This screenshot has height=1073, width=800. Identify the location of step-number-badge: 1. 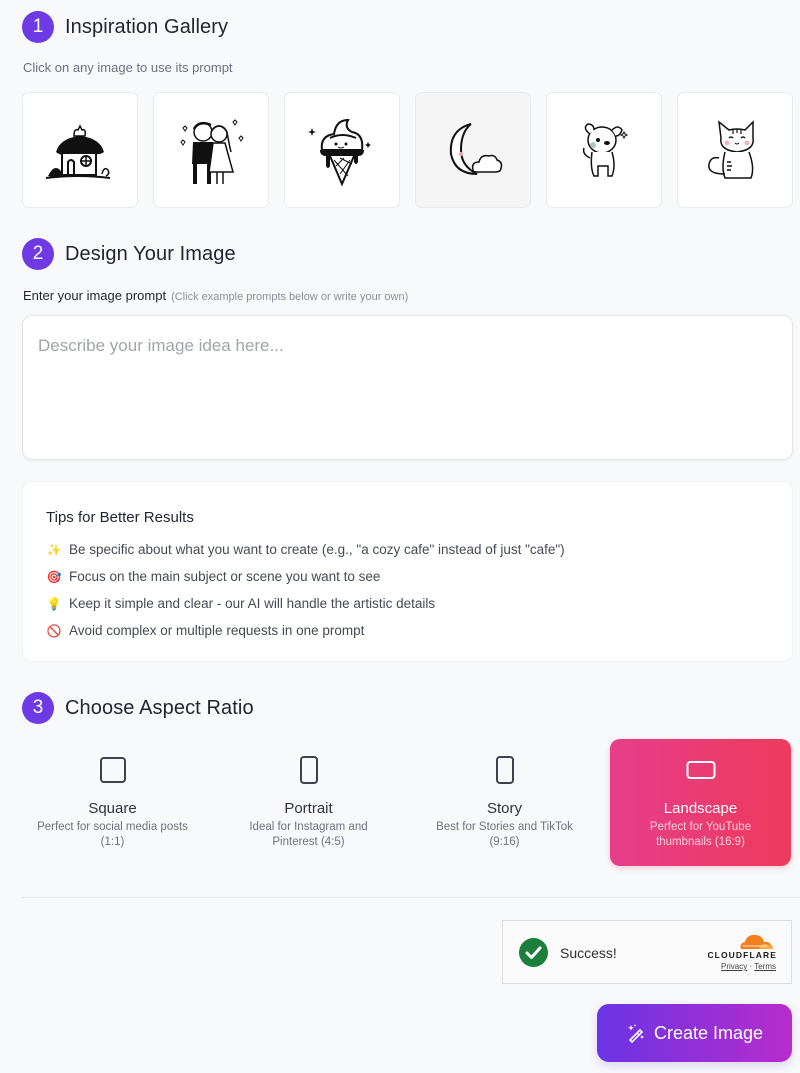
(38, 27).